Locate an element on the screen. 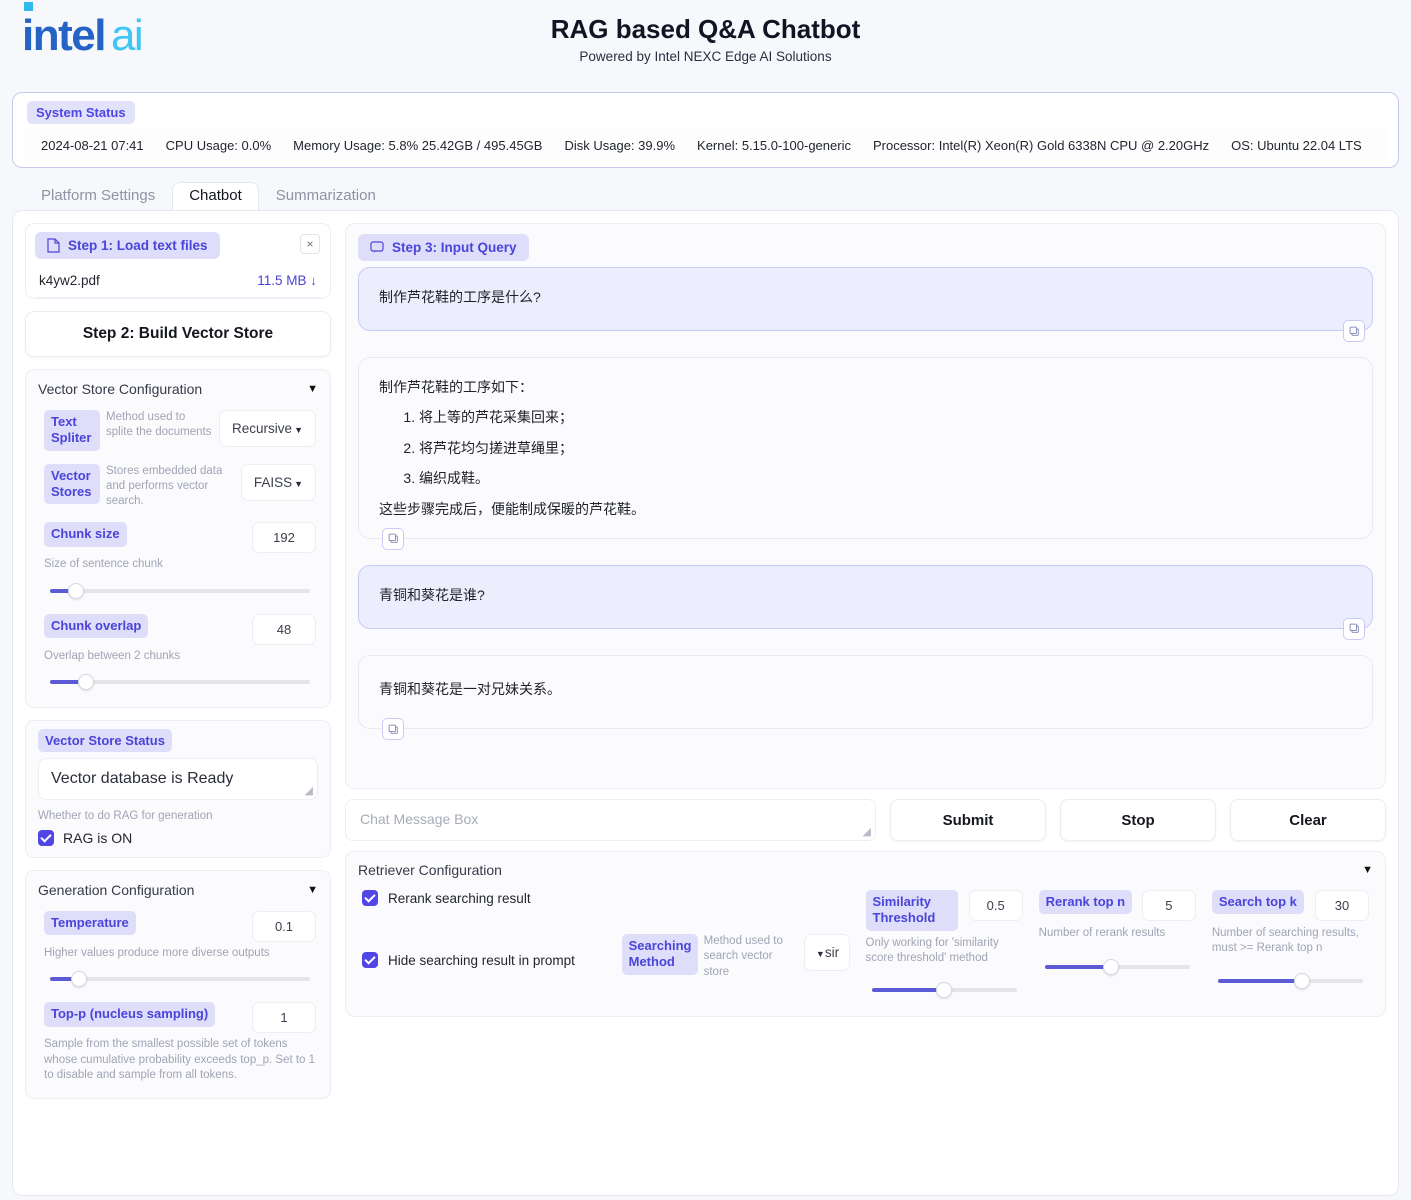 The width and height of the screenshot is (1411, 1200). rerank-top-n-cell: Rerank top n 5 Number of rerank results is located at coordinates (1117, 945).